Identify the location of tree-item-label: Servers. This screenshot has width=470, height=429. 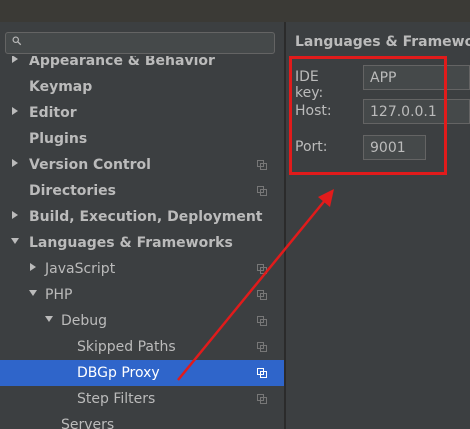
(88, 423).